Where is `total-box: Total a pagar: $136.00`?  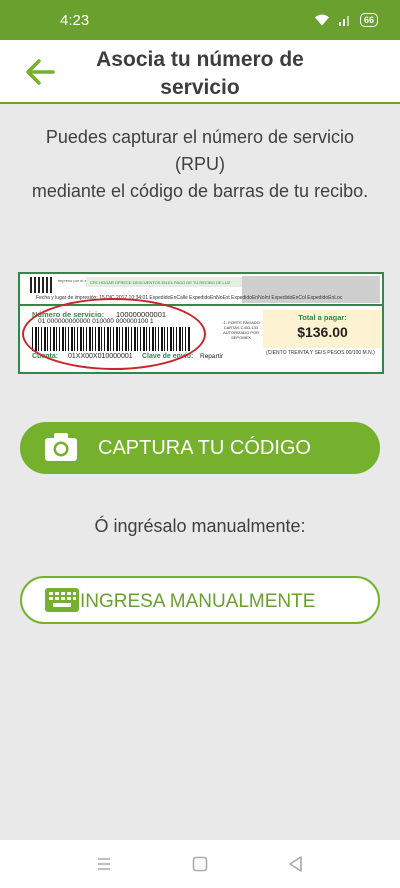 total-box: Total a pagar: $136.00 is located at coordinates (322, 329).